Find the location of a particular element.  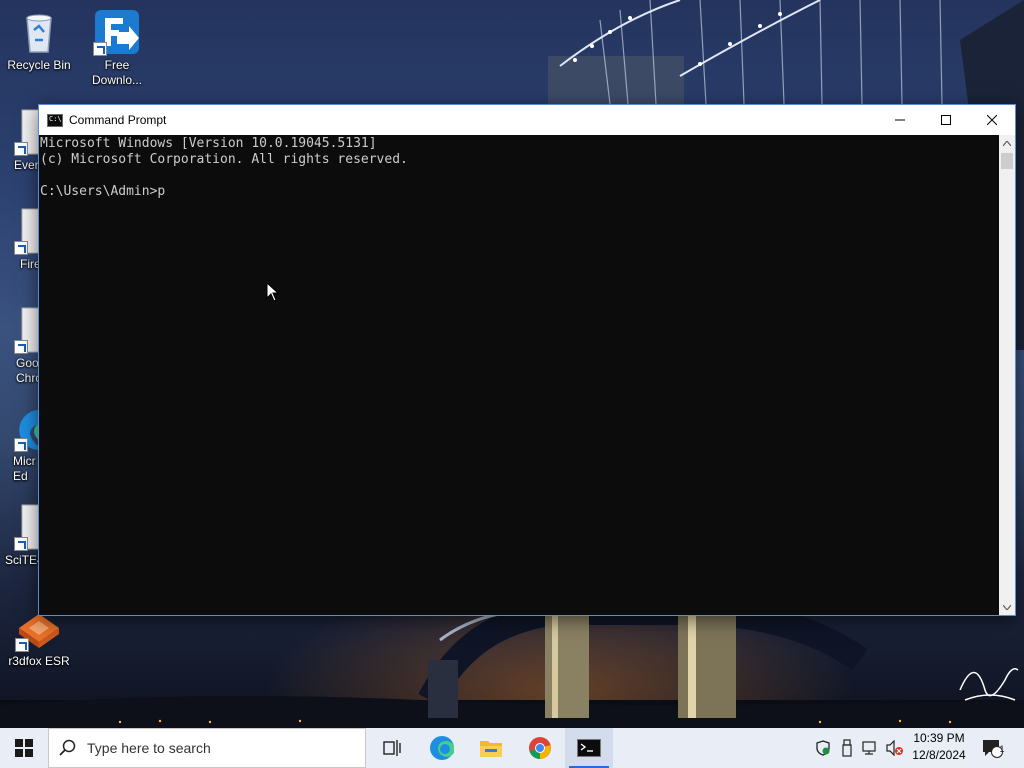

close-icon is located at coordinates (992, 120).